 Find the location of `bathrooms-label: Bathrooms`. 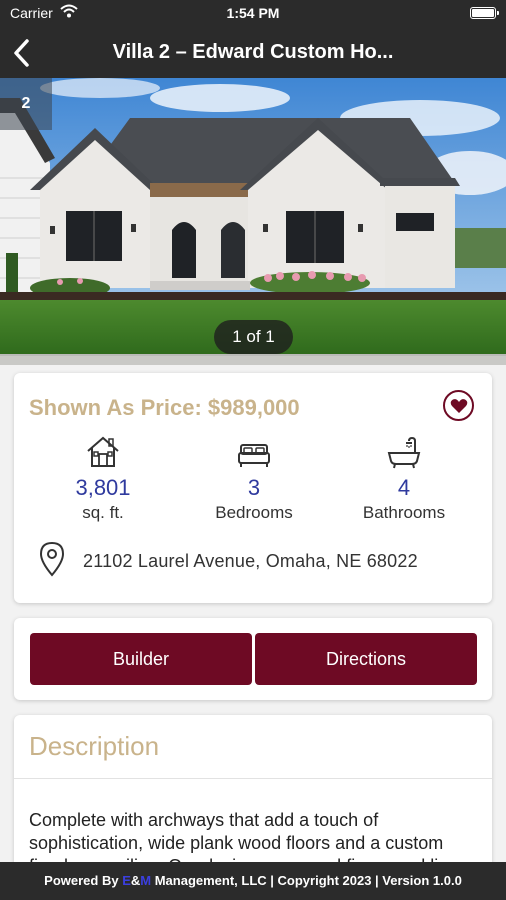

bathrooms-label: Bathrooms is located at coordinates (404, 512).